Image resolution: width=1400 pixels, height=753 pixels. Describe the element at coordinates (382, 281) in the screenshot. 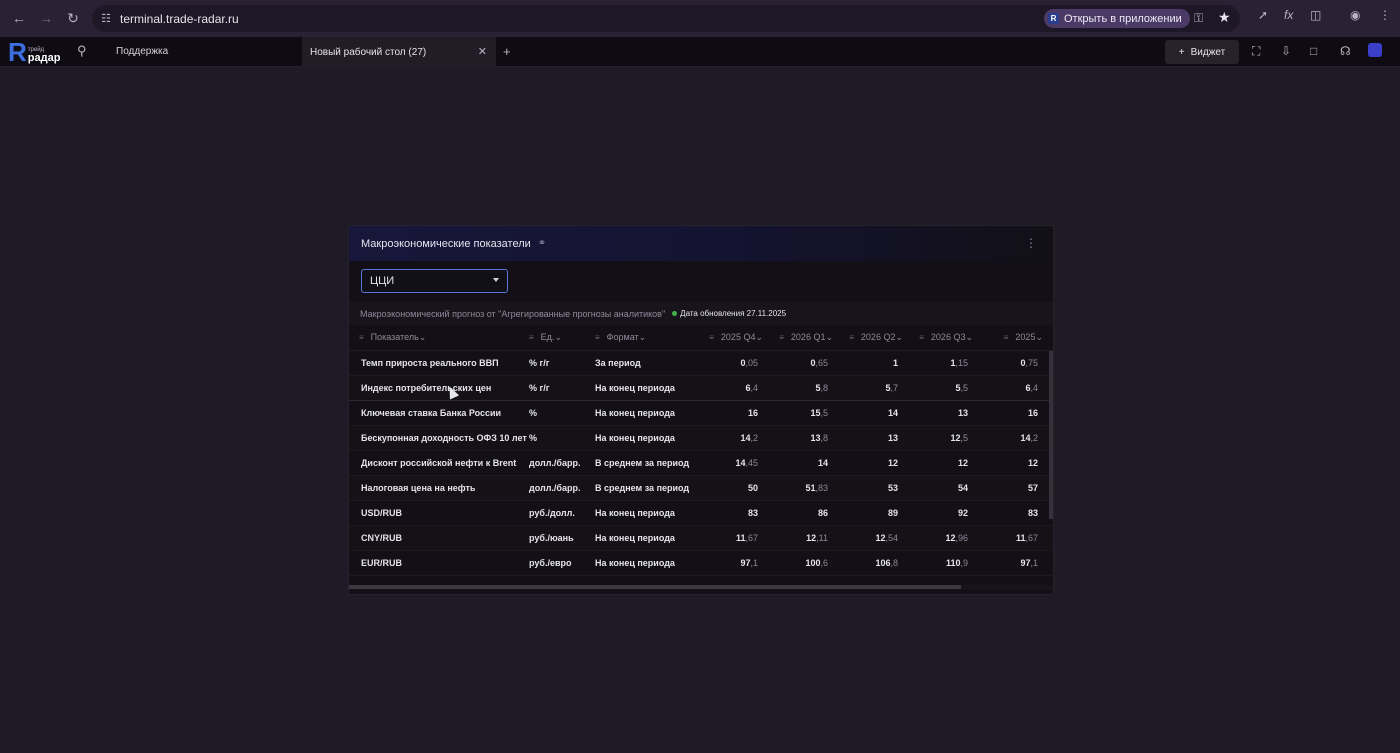

I see `source-select-value: ЦЦИ` at that location.